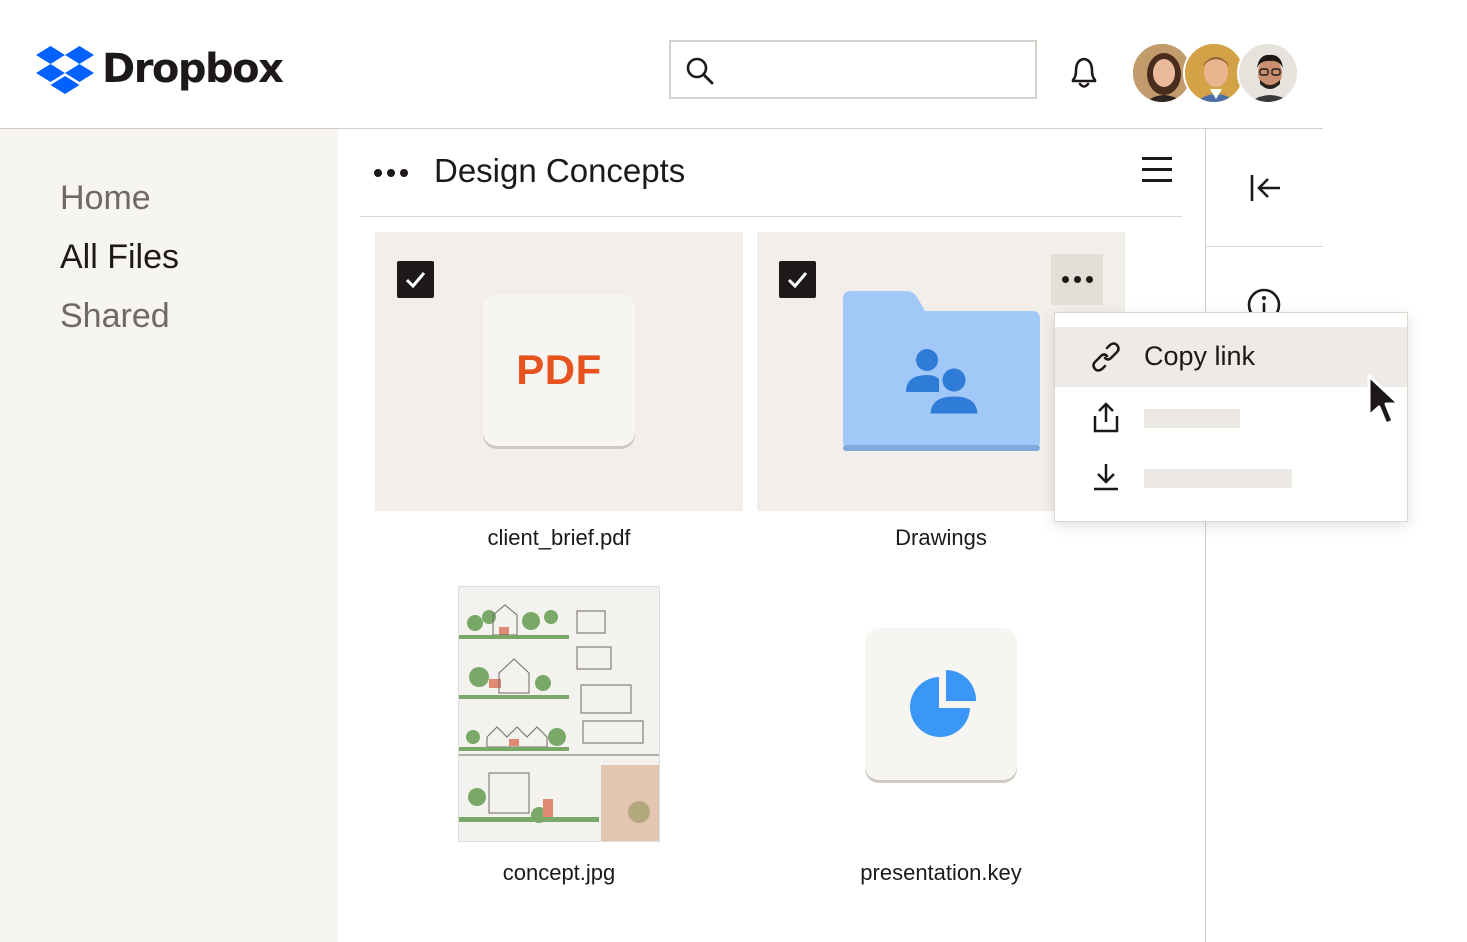 The image size is (1467, 942). What do you see at coordinates (559, 538) in the screenshot?
I see `file-name: client_brief.pdf` at bounding box center [559, 538].